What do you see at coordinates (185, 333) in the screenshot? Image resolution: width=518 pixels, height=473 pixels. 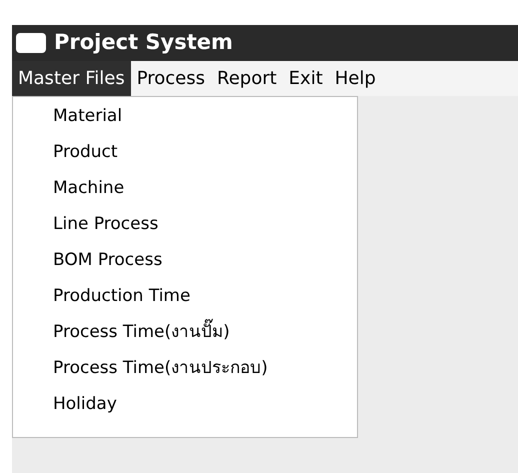 I see `dropdown-item: Process Time(งานปั๊ม)` at bounding box center [185, 333].